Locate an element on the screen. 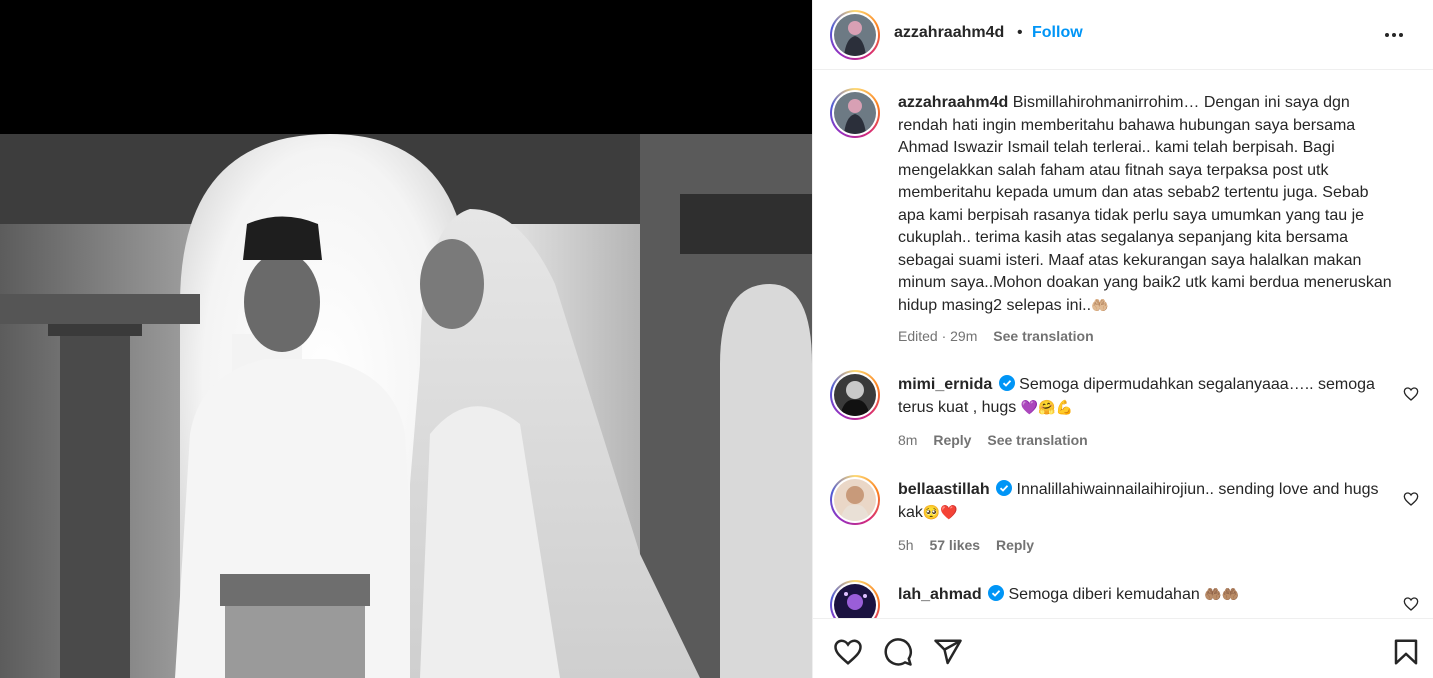  comment-username: mimi_ernida is located at coordinates (945, 384).